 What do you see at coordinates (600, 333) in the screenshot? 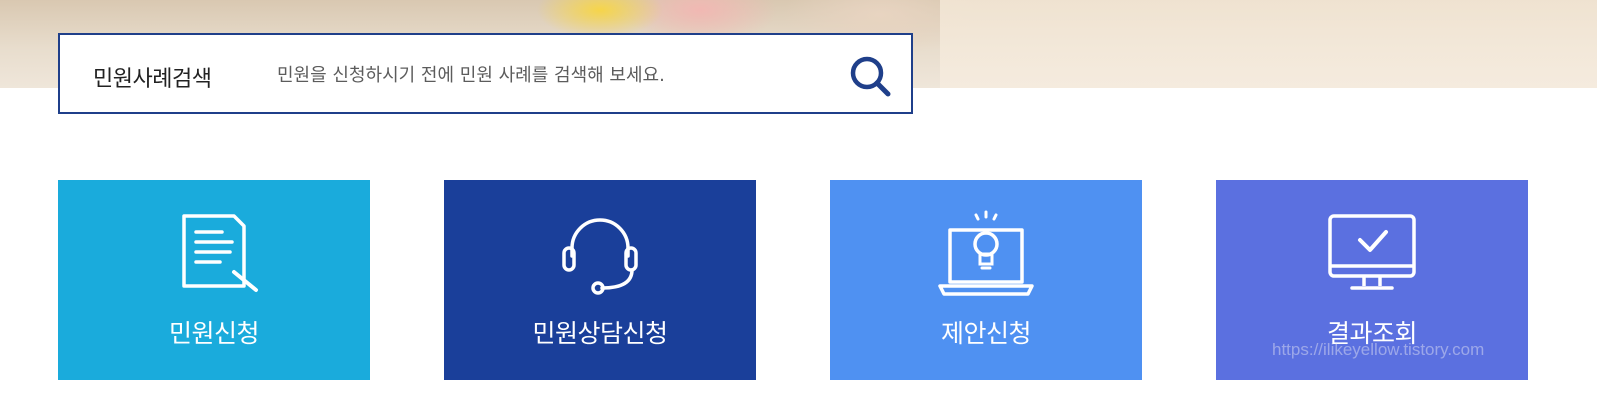
I see `tile-label: 민원상담신청` at bounding box center [600, 333].